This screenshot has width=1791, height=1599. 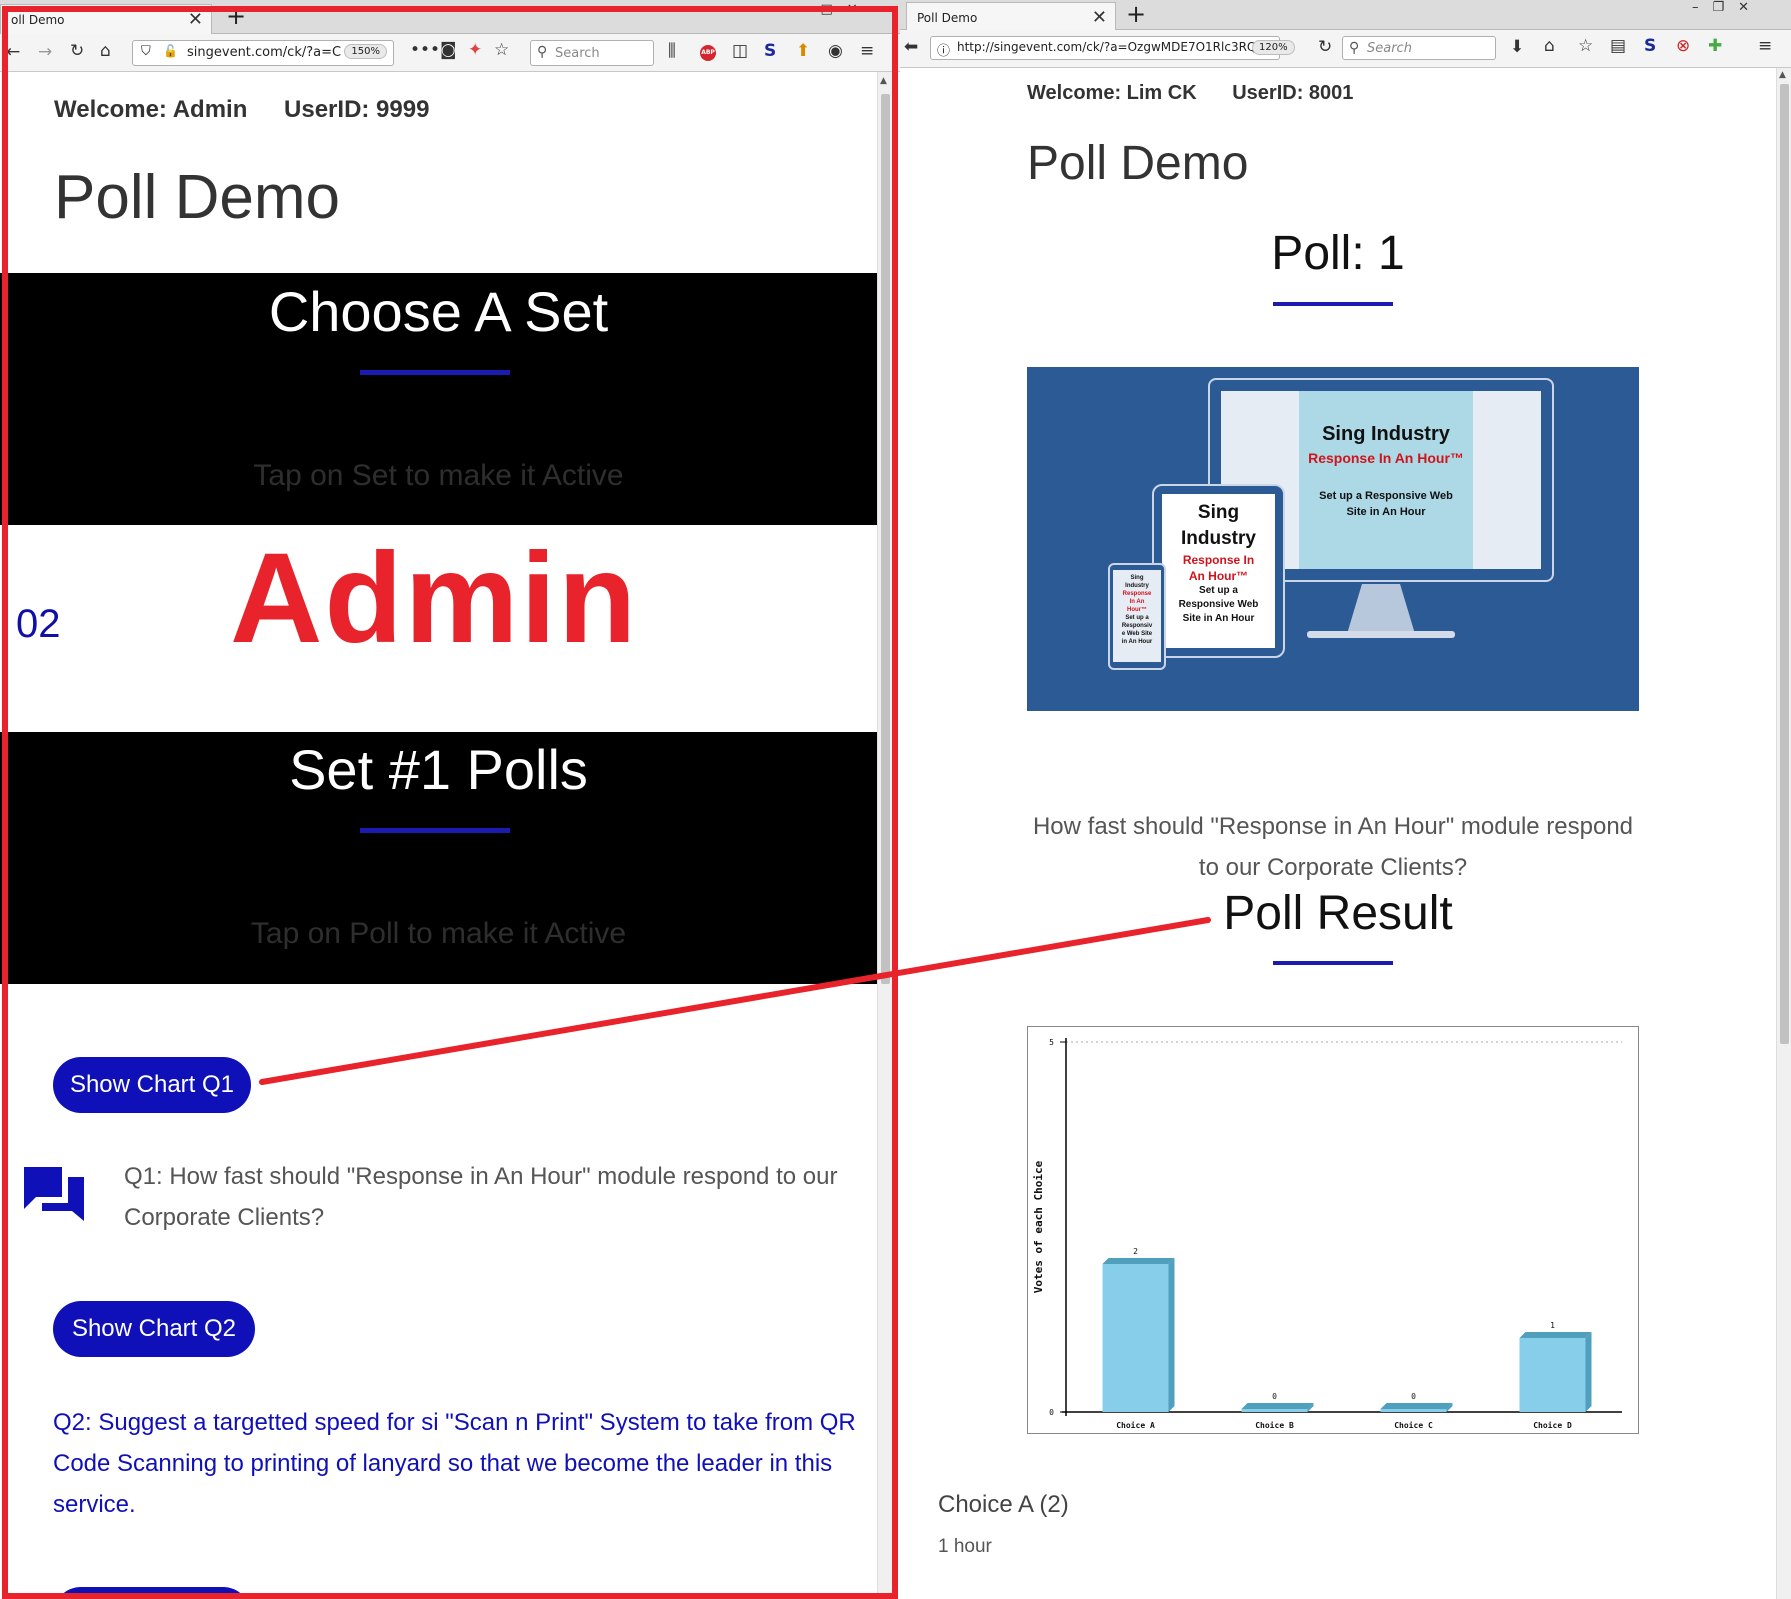 I want to click on color-extension-icon: ⬆, so click(x=803, y=51).